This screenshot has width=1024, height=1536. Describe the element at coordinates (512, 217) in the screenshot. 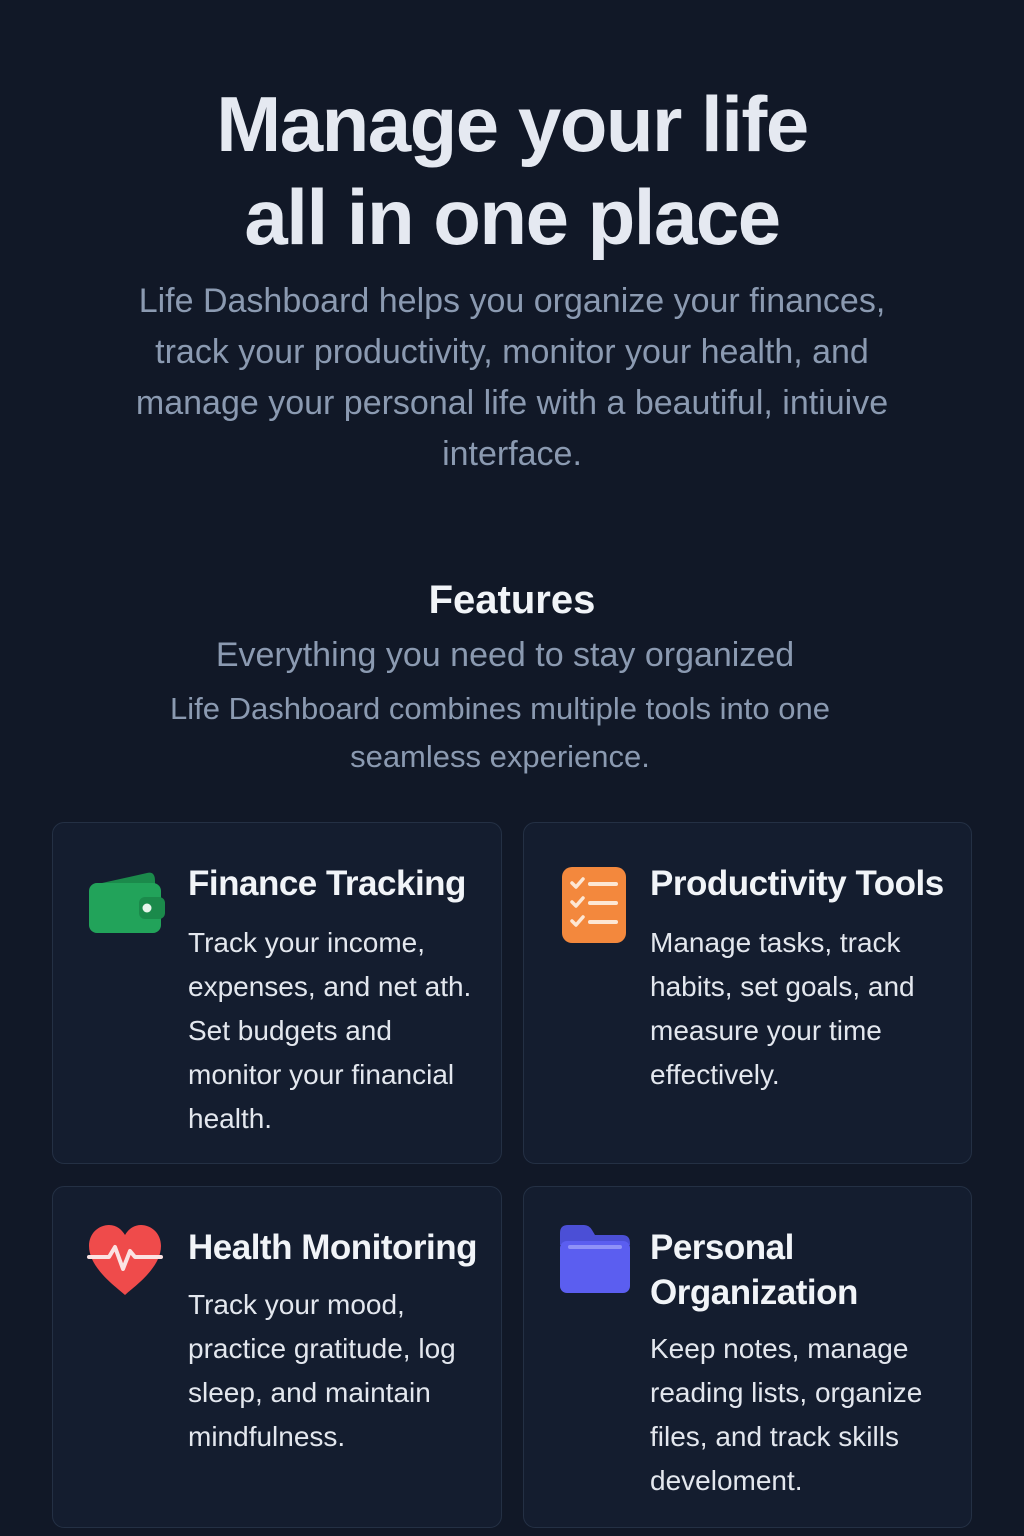

I see `hero-title-line-2: all in one place` at that location.